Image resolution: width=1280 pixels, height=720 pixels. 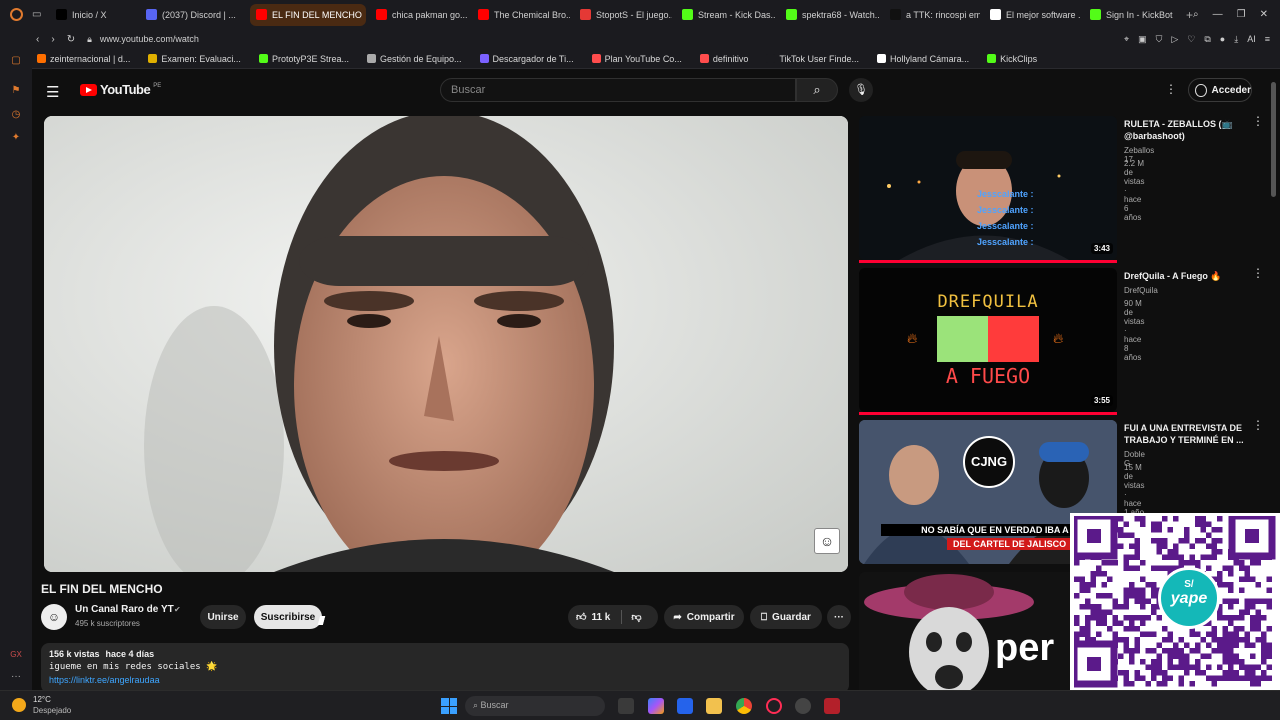 What do you see at coordinates (1126, 39) in the screenshot?
I see `snapshot-icon: ⌖` at bounding box center [1126, 39].